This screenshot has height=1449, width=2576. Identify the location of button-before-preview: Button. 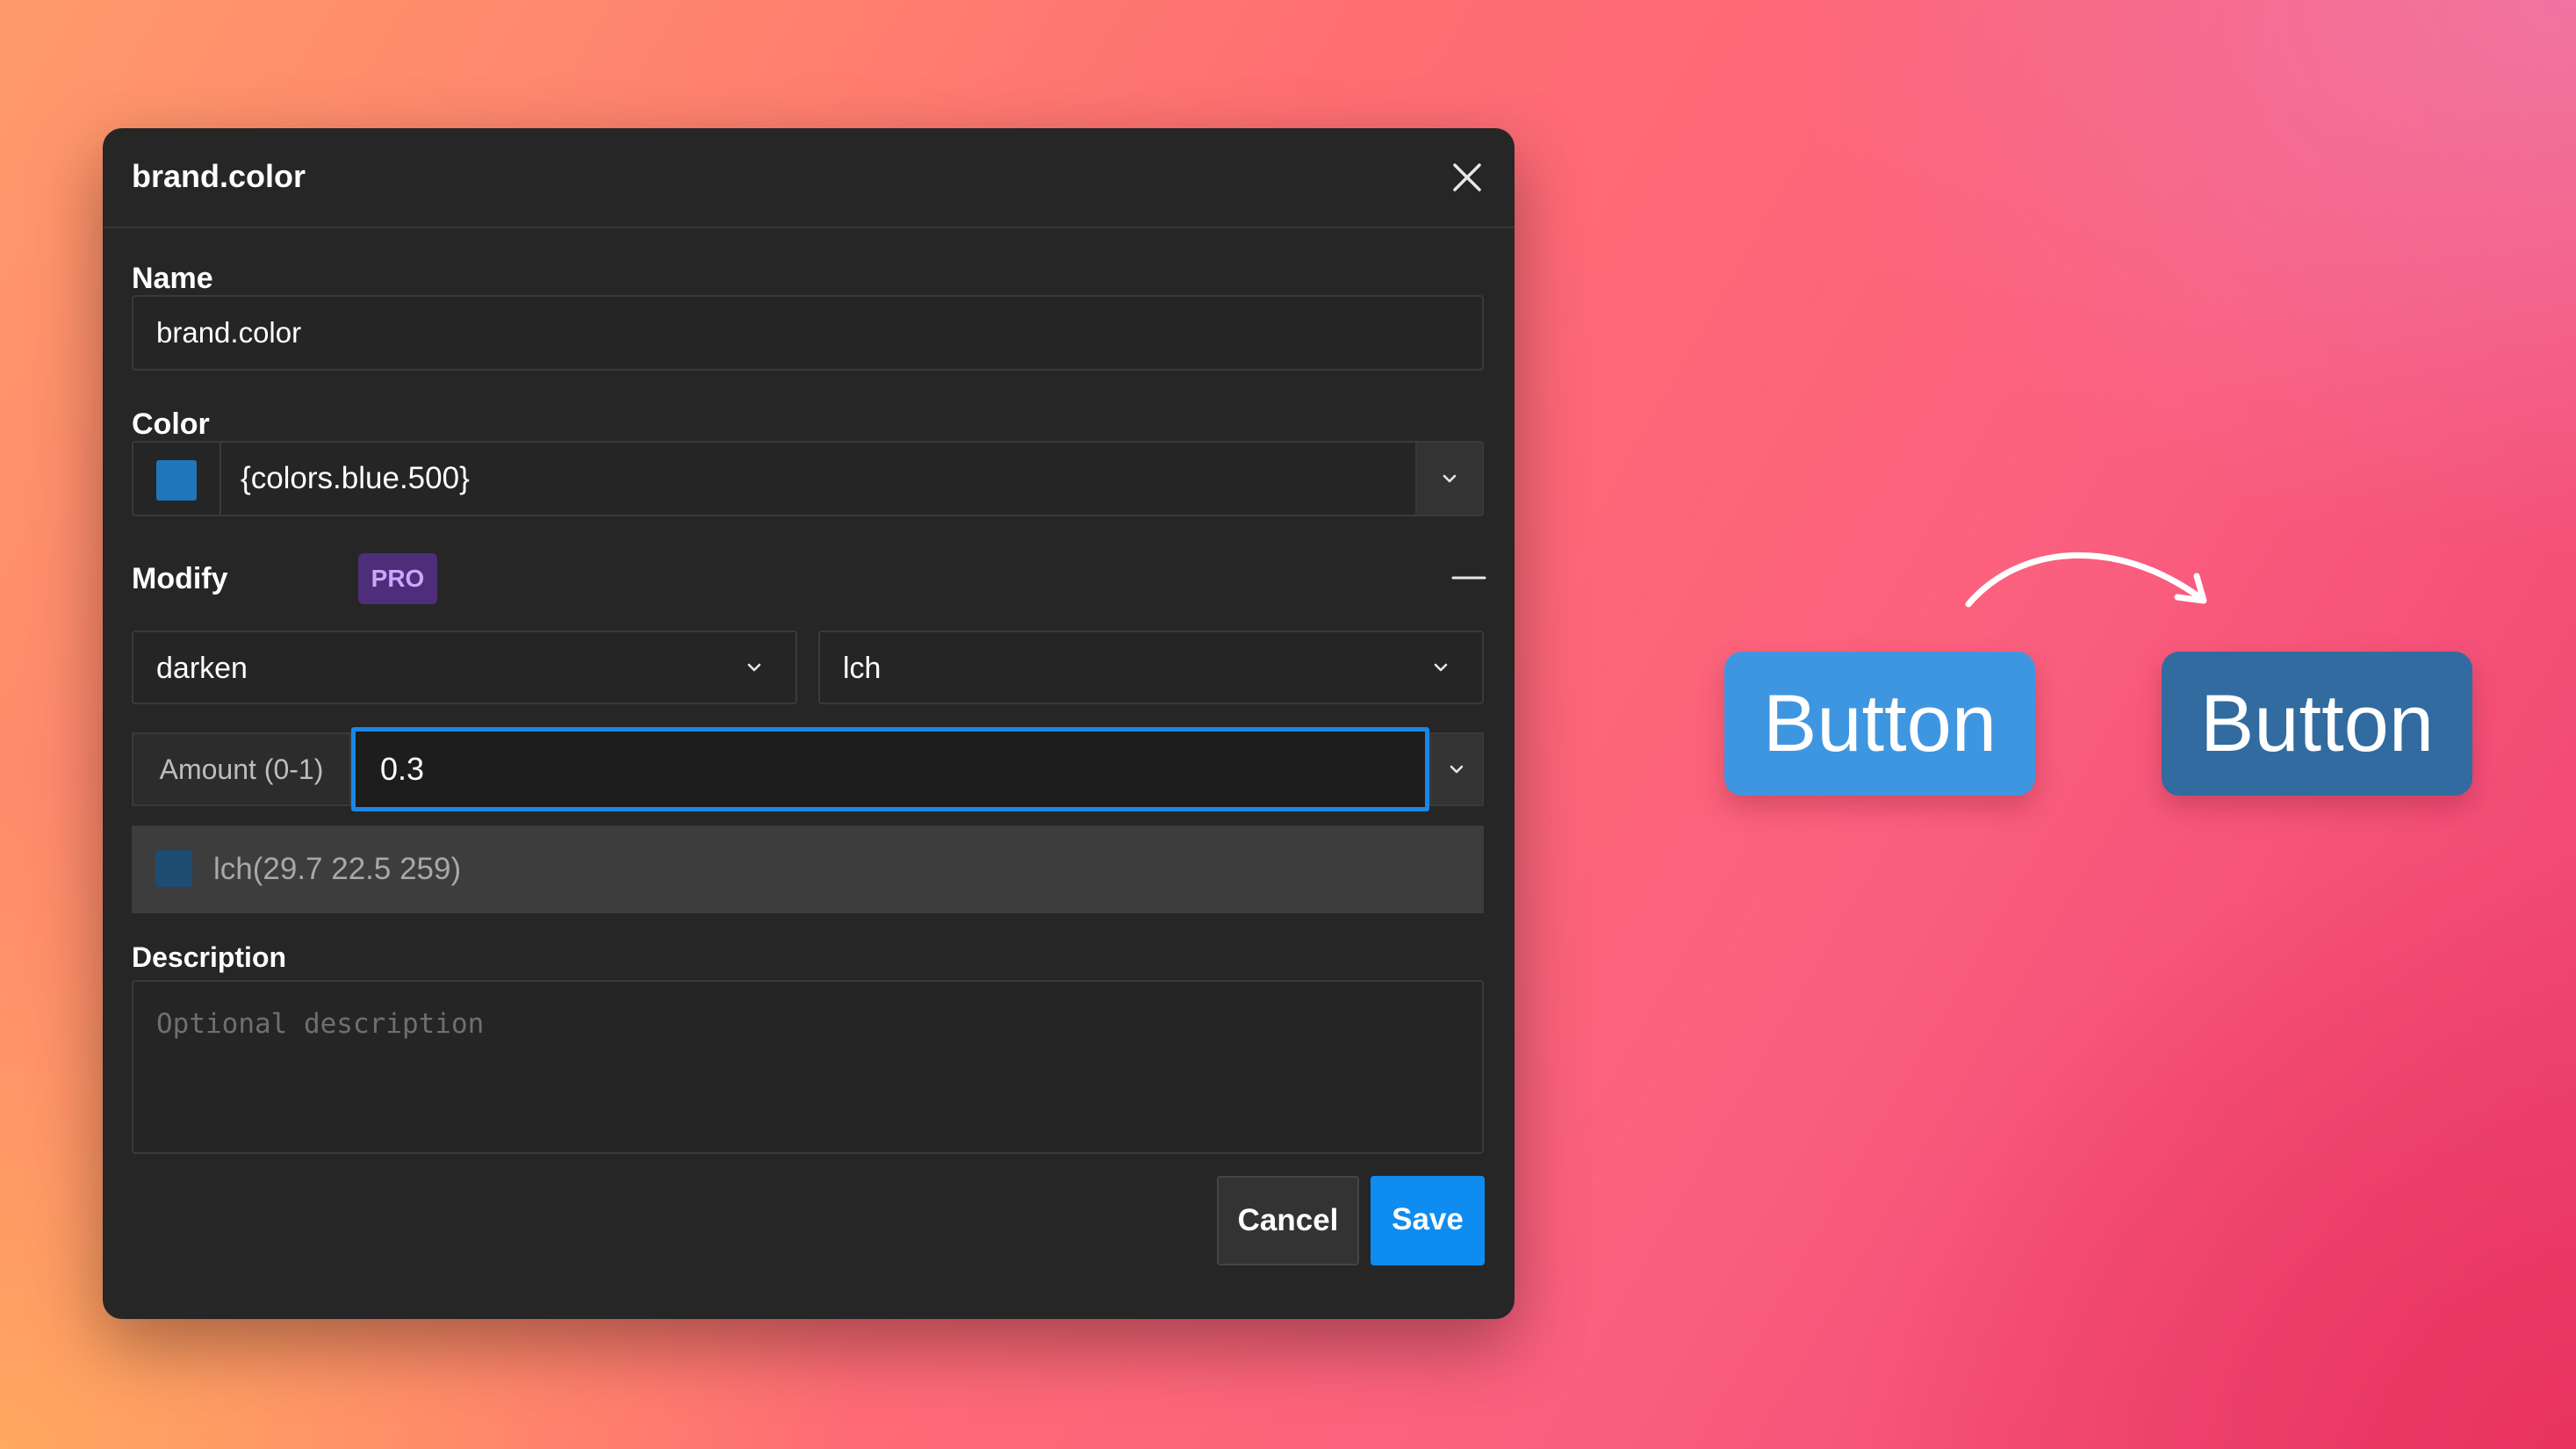
(1879, 724).